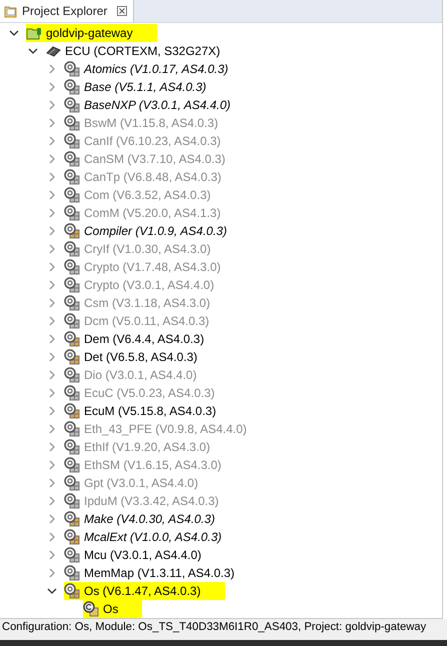  What do you see at coordinates (91, 609) in the screenshot?
I see `config-icon` at bounding box center [91, 609].